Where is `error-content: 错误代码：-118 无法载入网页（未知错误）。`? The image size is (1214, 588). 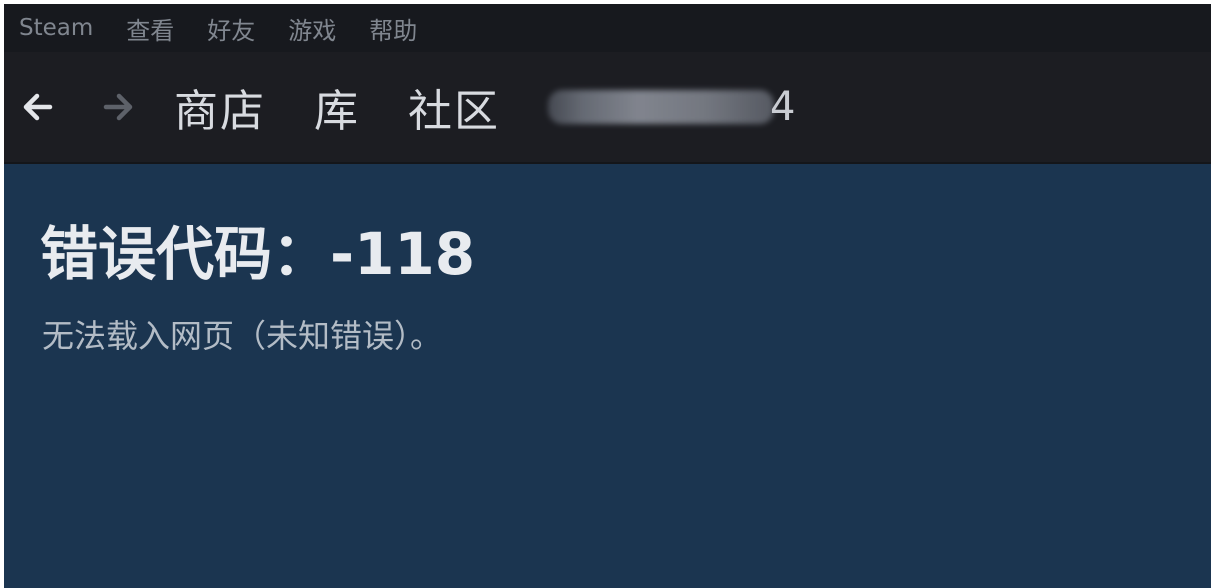 error-content: 错误代码：-118 无法载入网页（未知错误）。 is located at coordinates (257, 286).